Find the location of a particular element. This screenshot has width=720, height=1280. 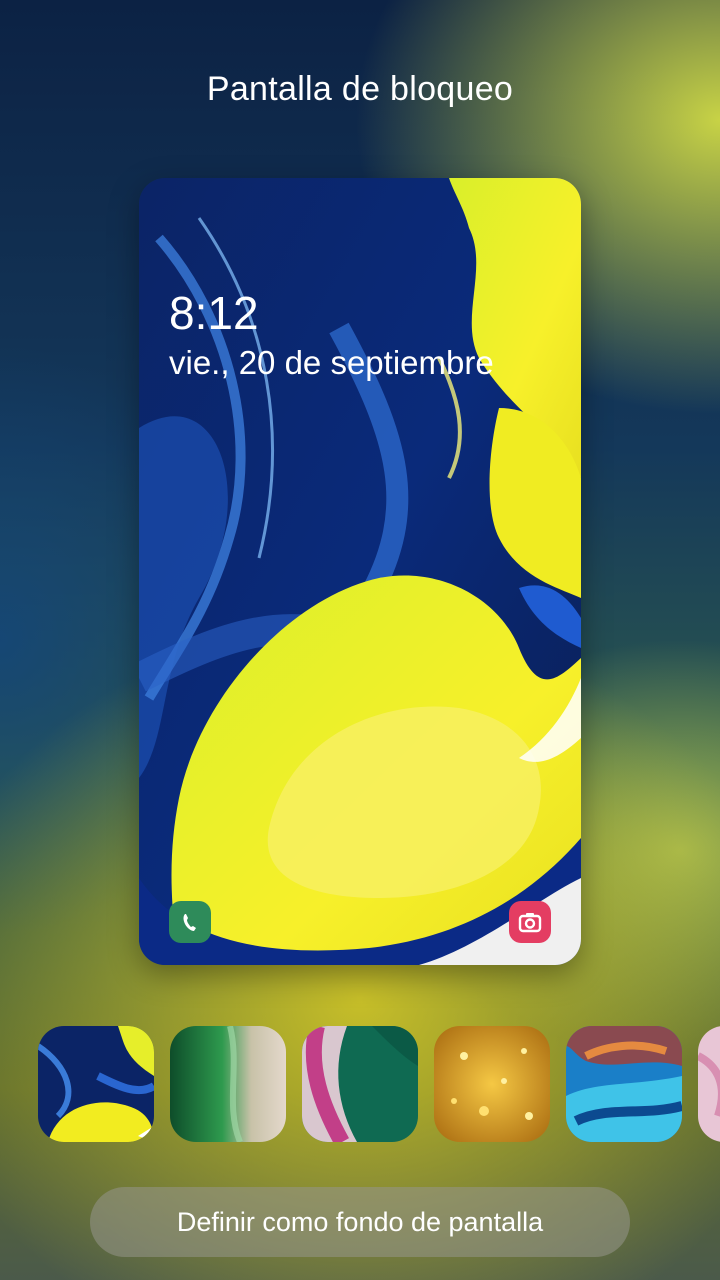

phone-icon is located at coordinates (189, 922).